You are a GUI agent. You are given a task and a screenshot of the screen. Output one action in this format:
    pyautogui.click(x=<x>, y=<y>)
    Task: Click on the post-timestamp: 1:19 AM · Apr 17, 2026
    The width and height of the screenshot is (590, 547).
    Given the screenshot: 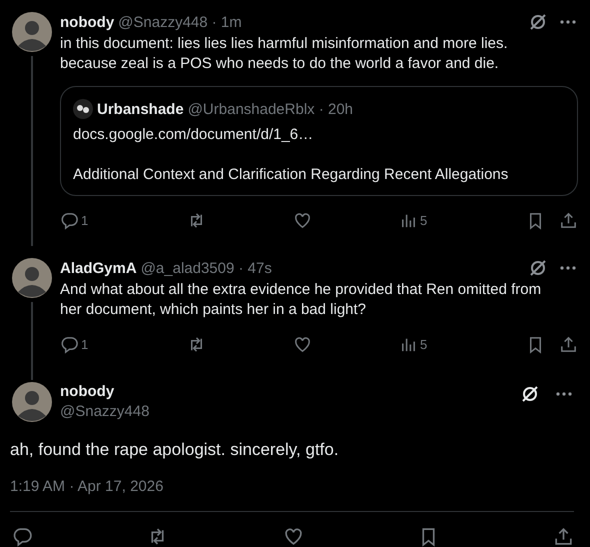 What is the action you would take?
    pyautogui.click(x=292, y=495)
    